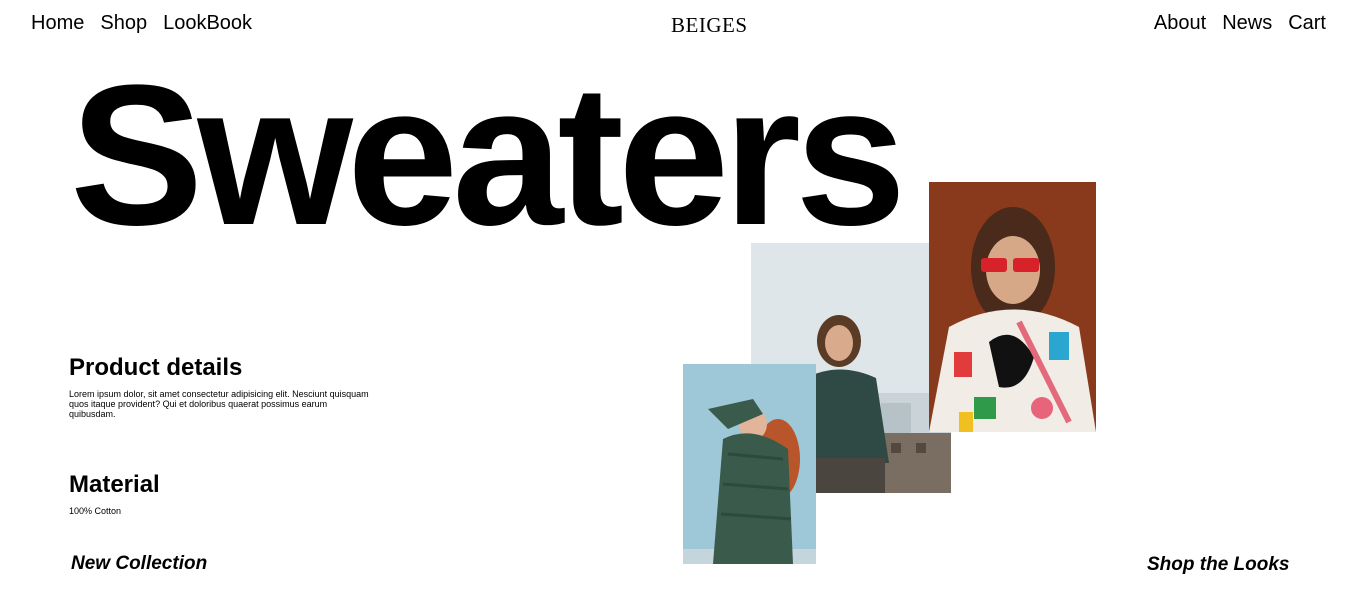 This screenshot has height=607, width=1366. I want to click on material-title: Material, so click(114, 484).